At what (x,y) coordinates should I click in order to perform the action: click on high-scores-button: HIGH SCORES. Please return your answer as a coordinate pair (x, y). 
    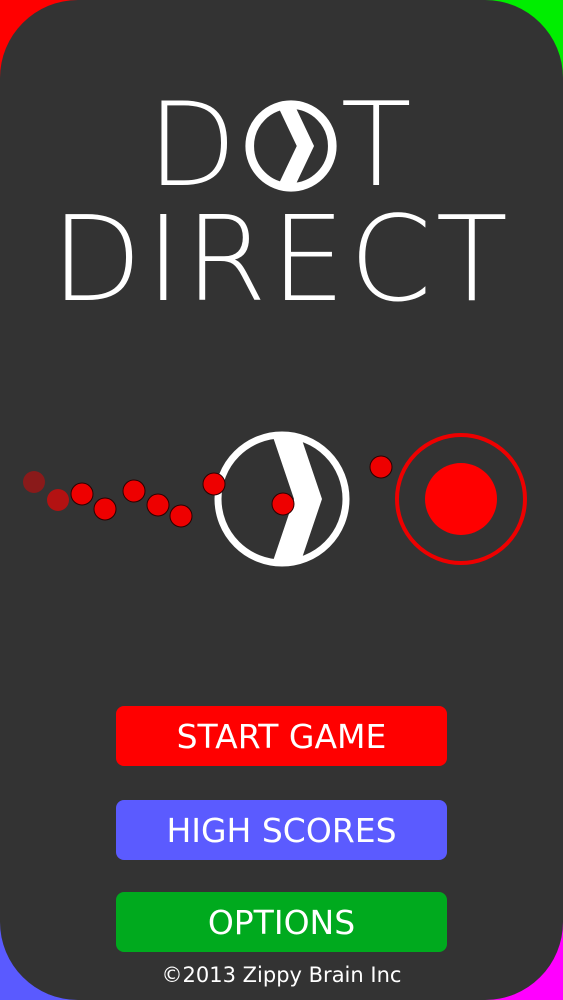
    Looking at the image, I should click on (281, 830).